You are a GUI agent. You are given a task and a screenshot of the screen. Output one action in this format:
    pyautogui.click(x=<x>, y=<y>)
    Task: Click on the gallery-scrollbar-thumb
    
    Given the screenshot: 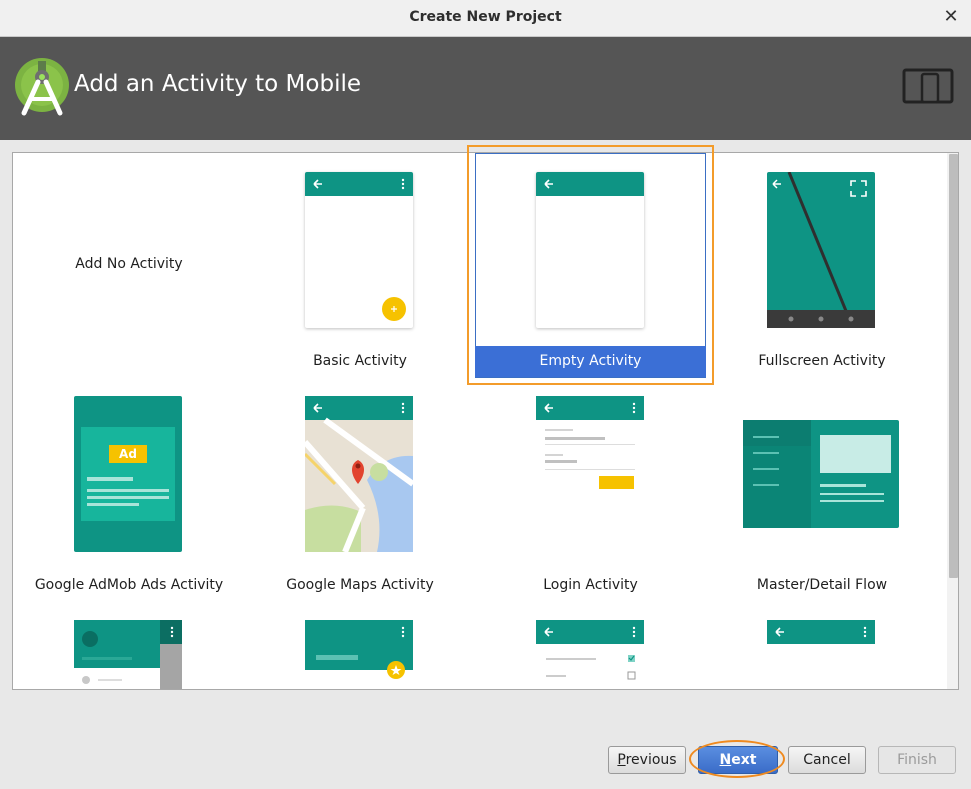 What is the action you would take?
    pyautogui.click(x=953, y=366)
    